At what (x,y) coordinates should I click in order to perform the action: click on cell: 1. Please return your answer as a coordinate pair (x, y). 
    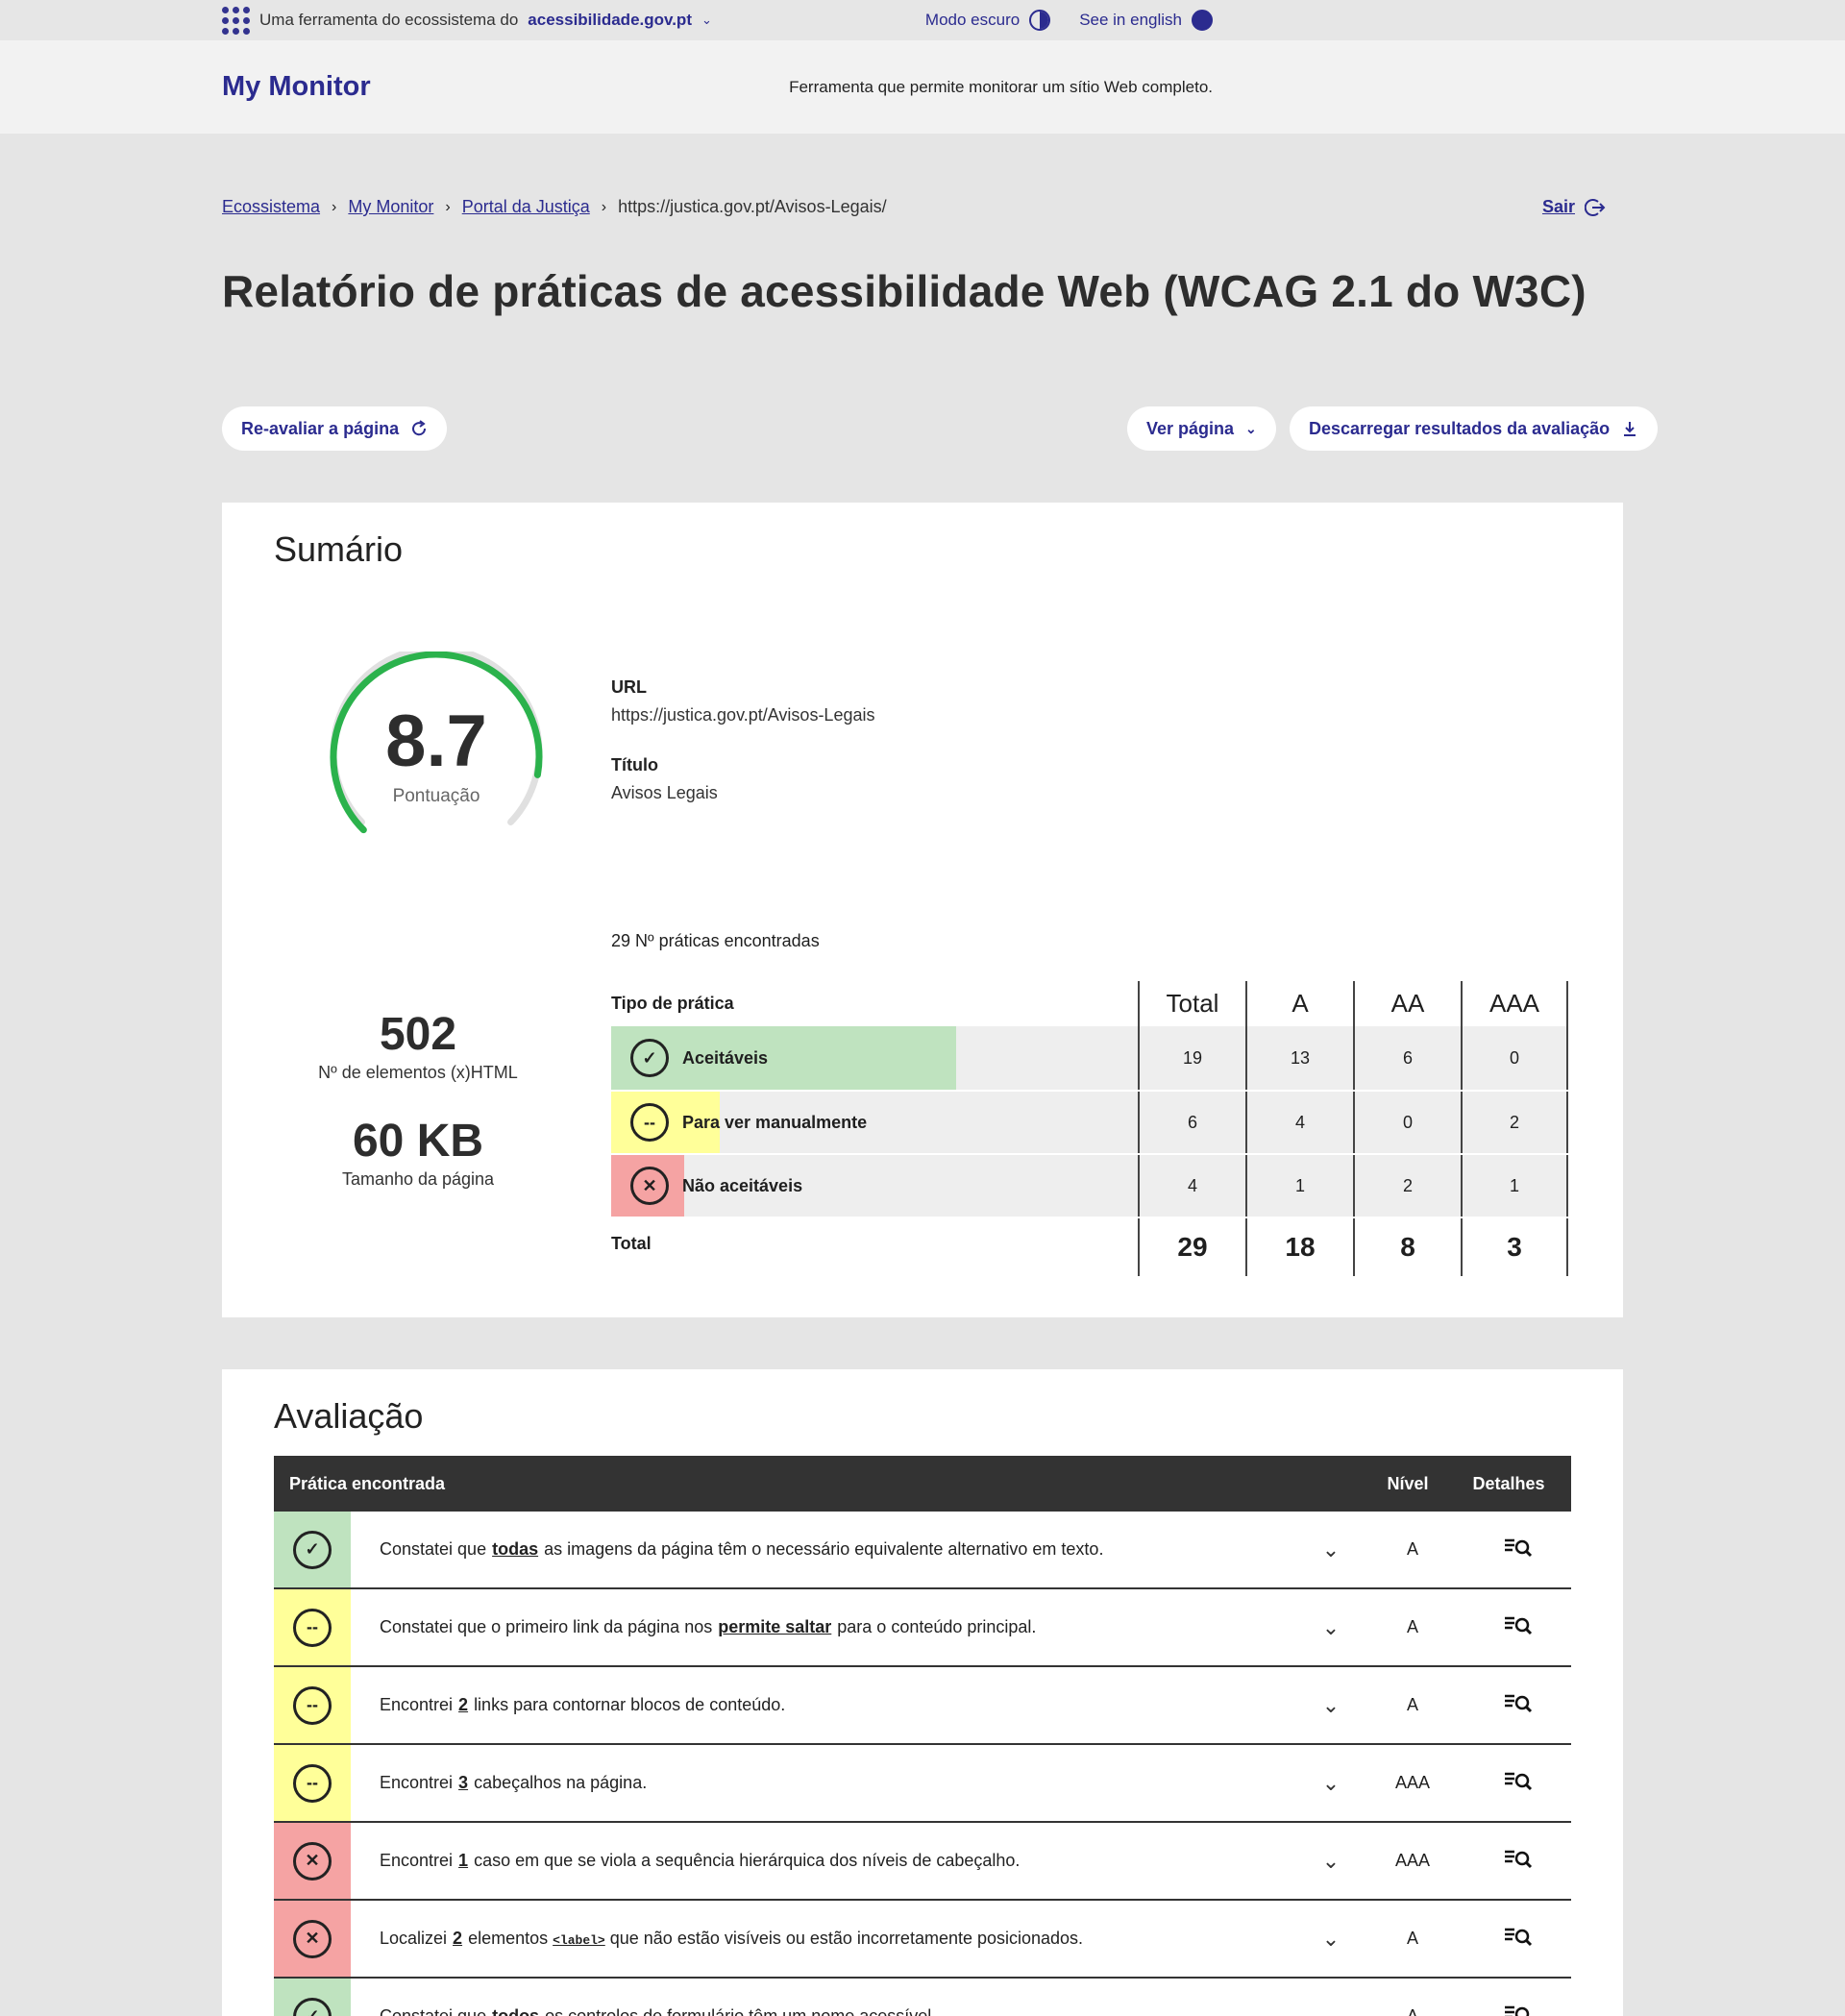
    Looking at the image, I should click on (1299, 1186).